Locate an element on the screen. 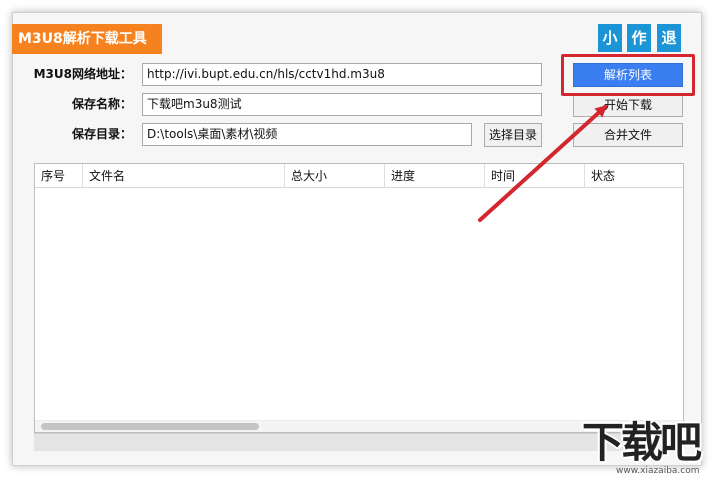 Image resolution: width=716 pixels, height=483 pixels. column-size-header: 总大小 is located at coordinates (335, 176).